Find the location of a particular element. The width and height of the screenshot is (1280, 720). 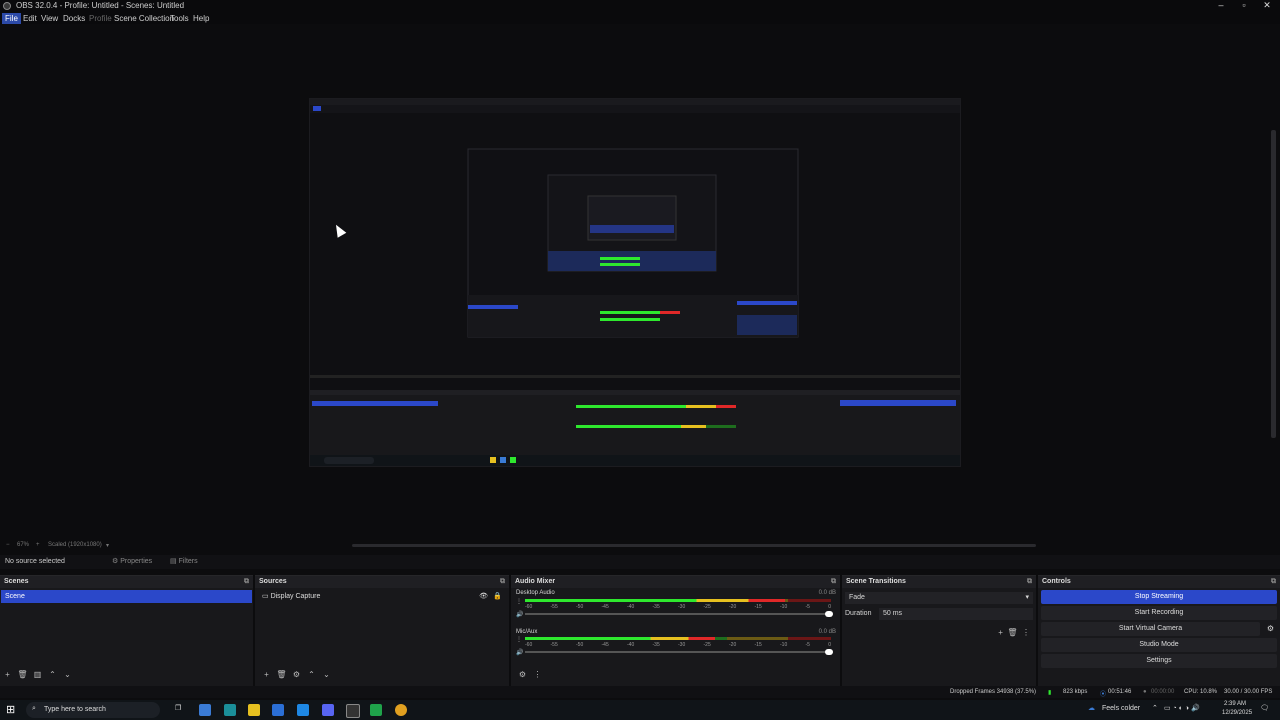

properties-button: ⚙ Properties is located at coordinates (132, 562).